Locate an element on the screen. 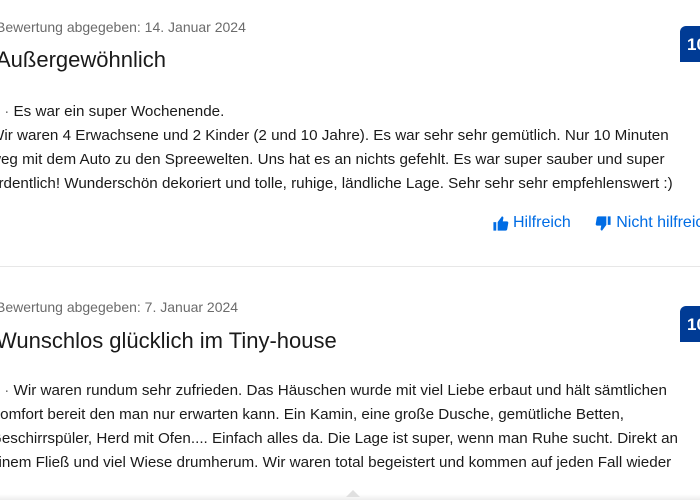  not-helpful-button: Nicht hilfreich is located at coordinates (647, 223).